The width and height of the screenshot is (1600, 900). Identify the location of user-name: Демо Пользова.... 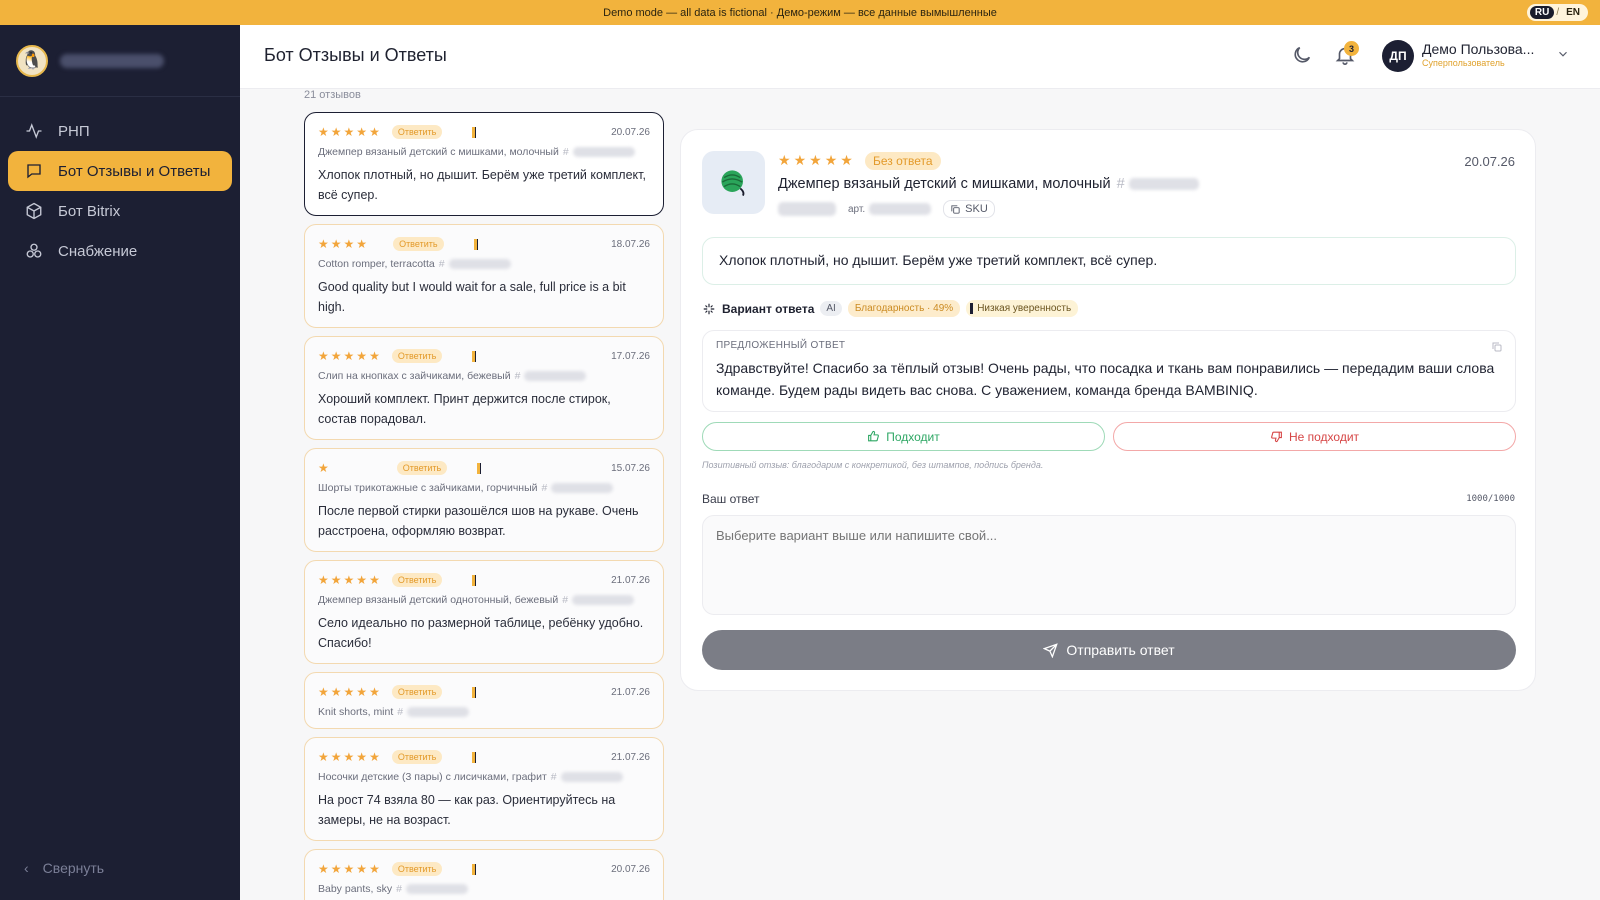
(1478, 49).